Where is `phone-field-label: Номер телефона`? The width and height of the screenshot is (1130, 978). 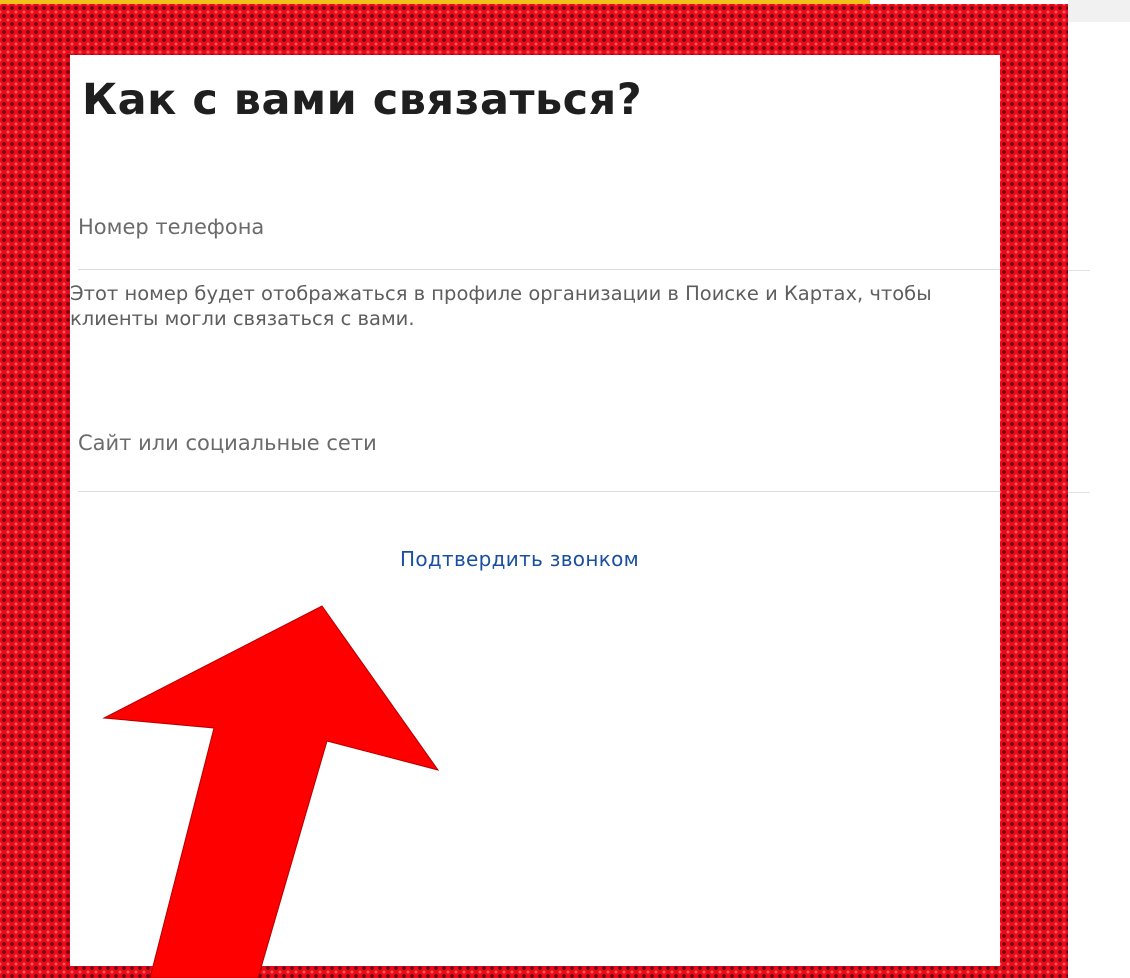 phone-field-label: Номер телефона is located at coordinates (171, 227).